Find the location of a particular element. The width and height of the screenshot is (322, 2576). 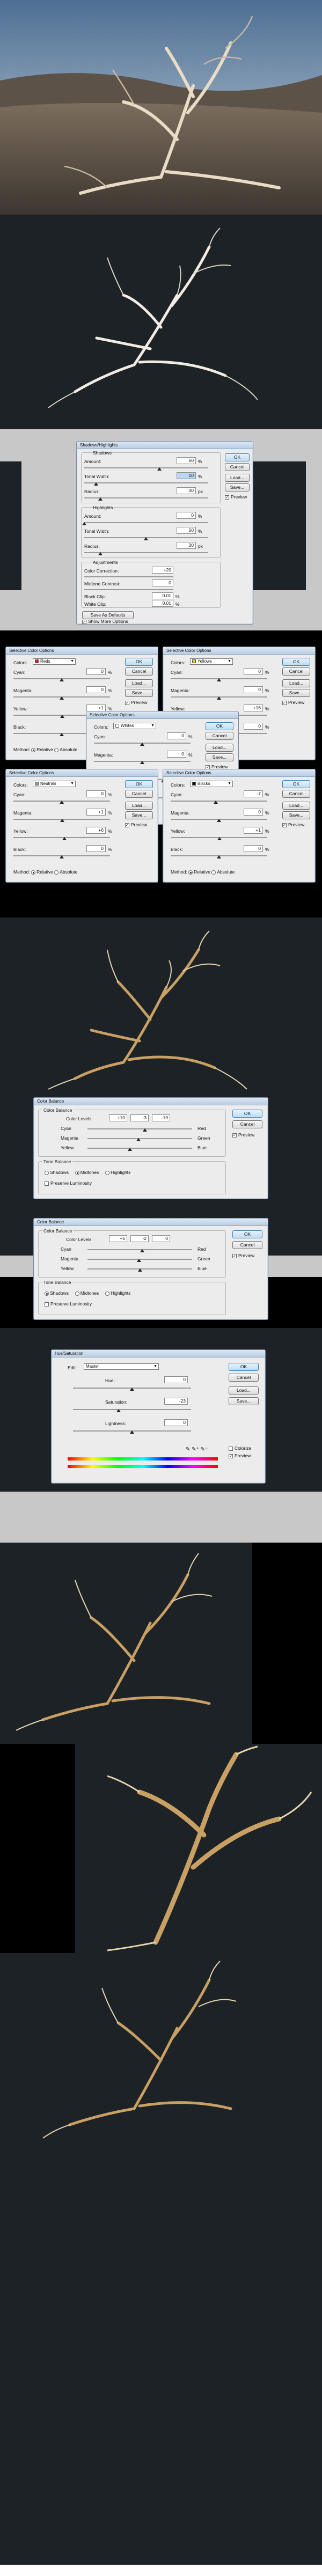

midtone-contrast-slider is located at coordinates (128, 589).